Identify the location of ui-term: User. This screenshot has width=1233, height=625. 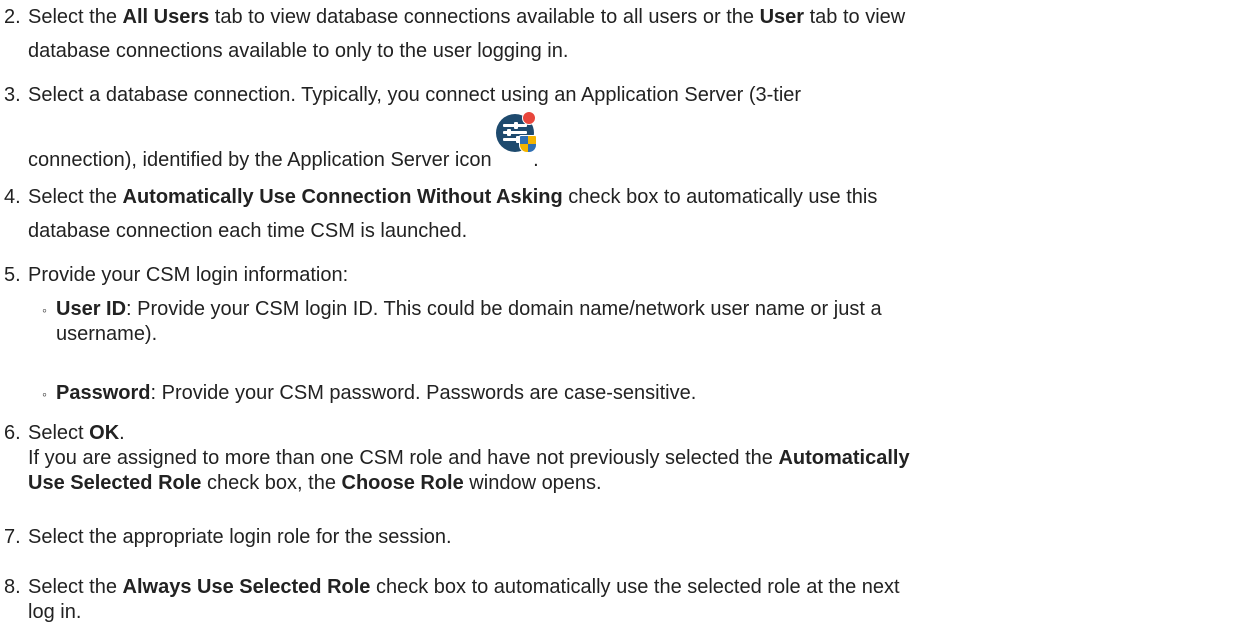
(782, 17).